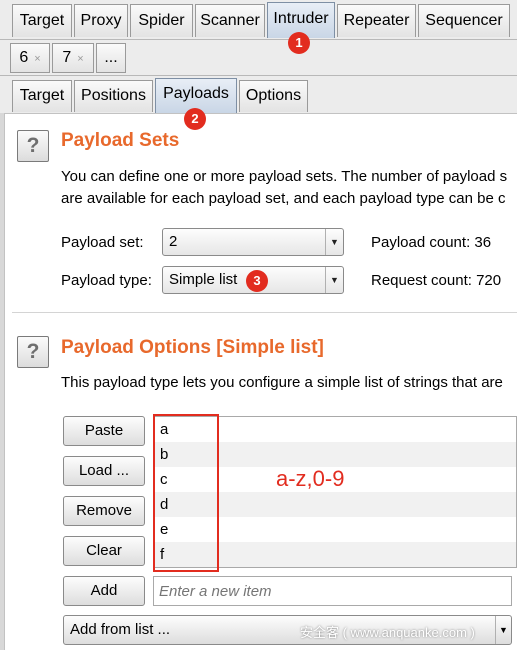 The image size is (517, 650). Describe the element at coordinates (203, 279) in the screenshot. I see `payload-type-value: Simple list` at that location.